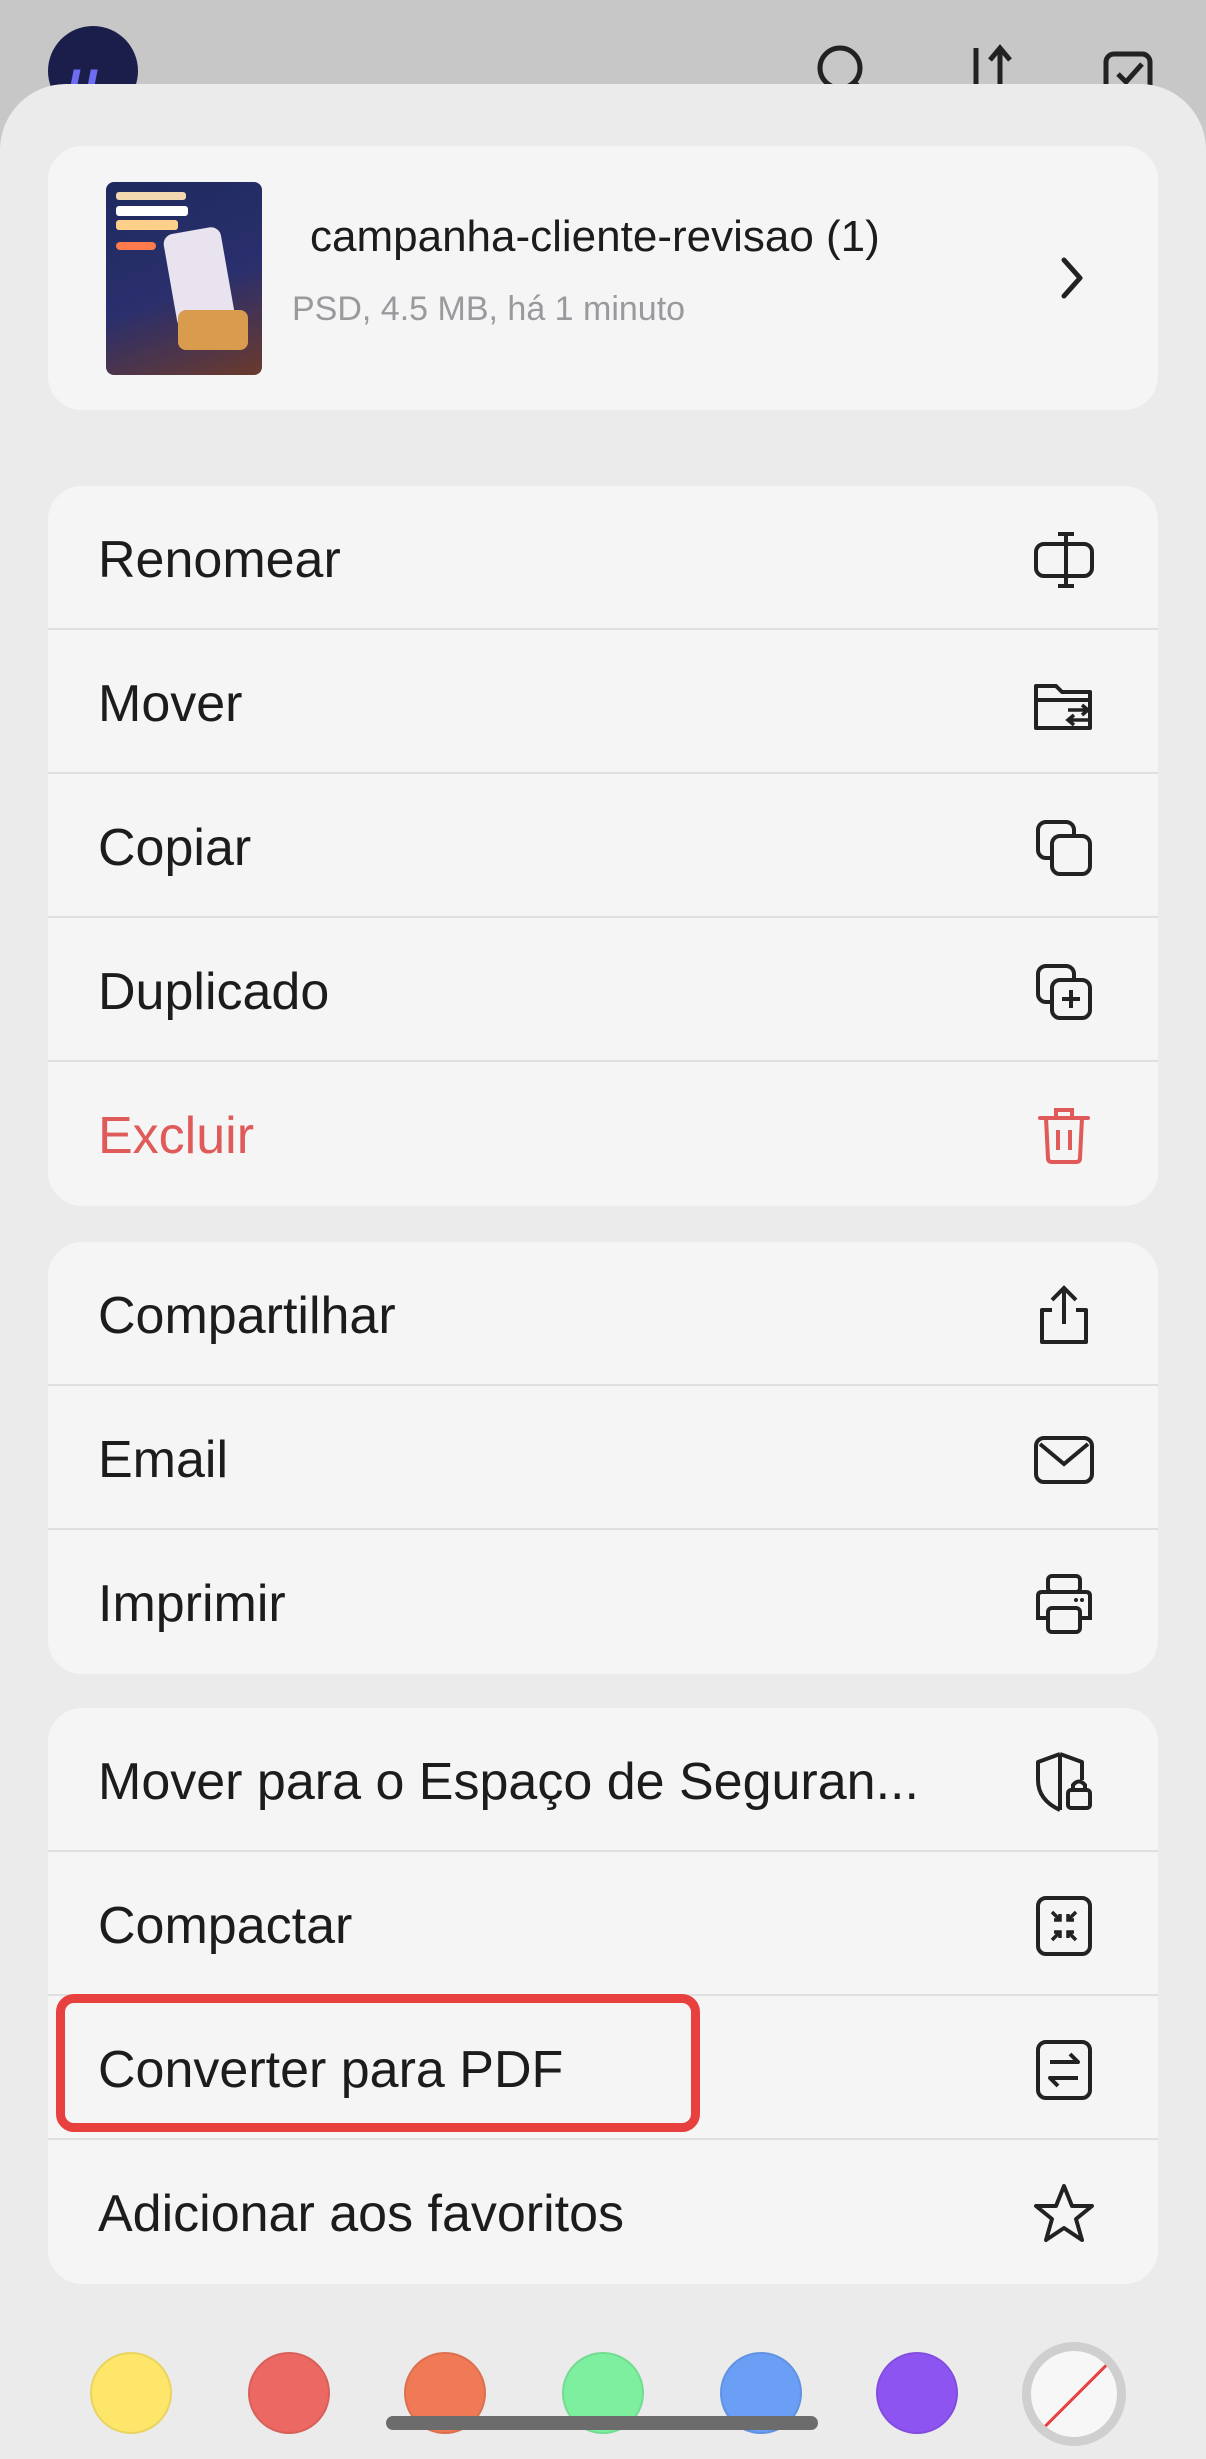  What do you see at coordinates (1064, 1460) in the screenshot?
I see `mail-icon` at bounding box center [1064, 1460].